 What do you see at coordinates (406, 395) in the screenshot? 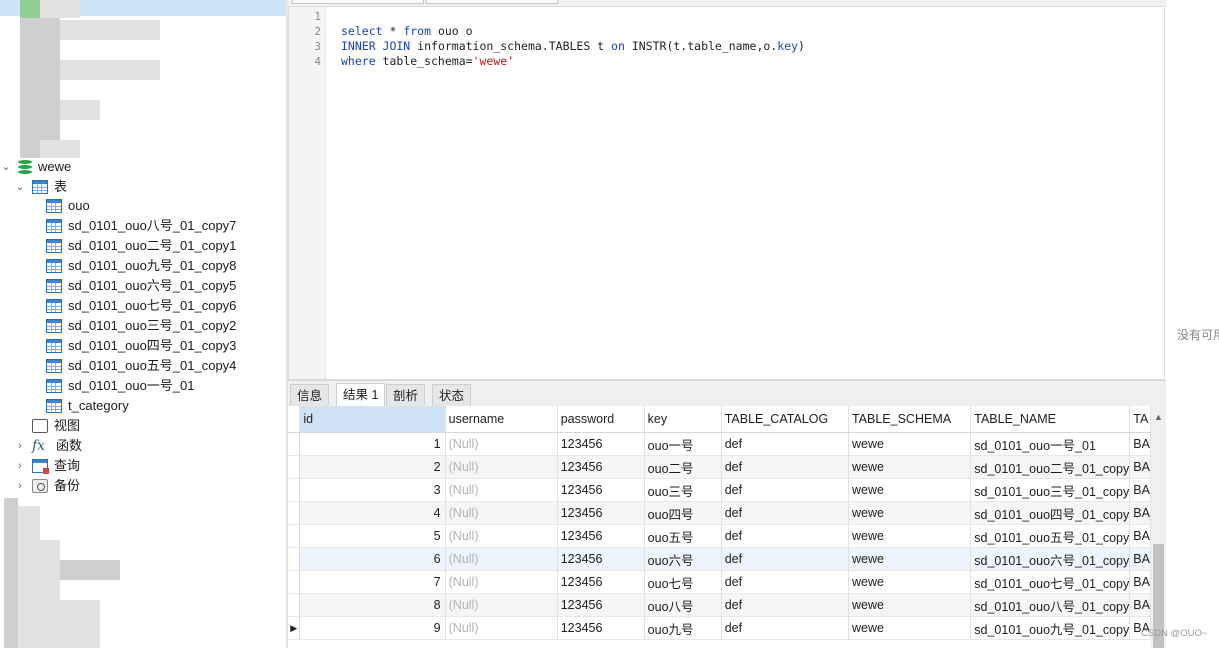
I see `tab-profile: 剖析` at bounding box center [406, 395].